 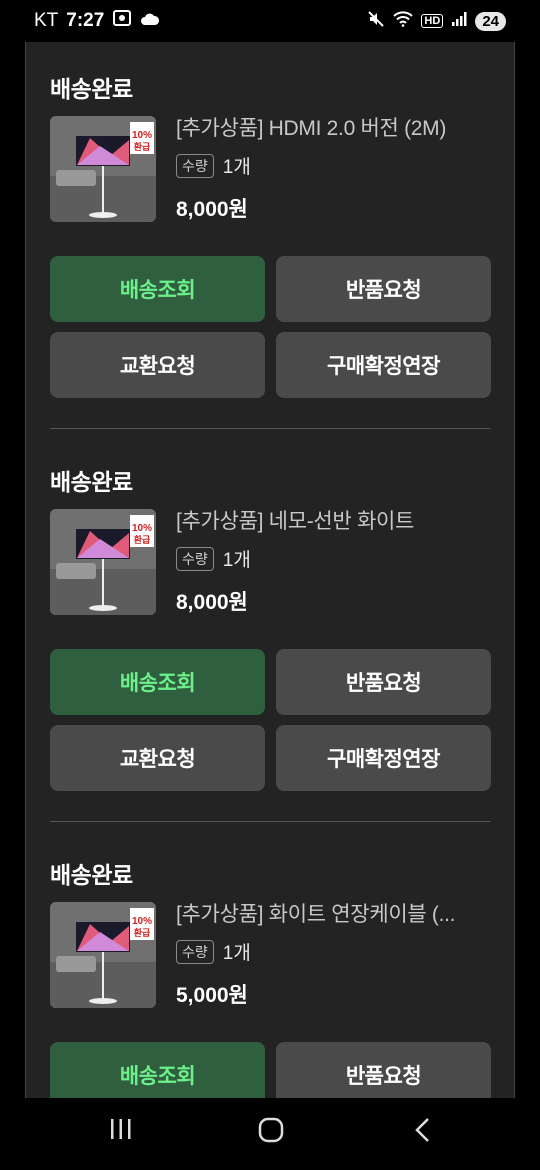 I want to click on back-icon, so click(x=423, y=1132).